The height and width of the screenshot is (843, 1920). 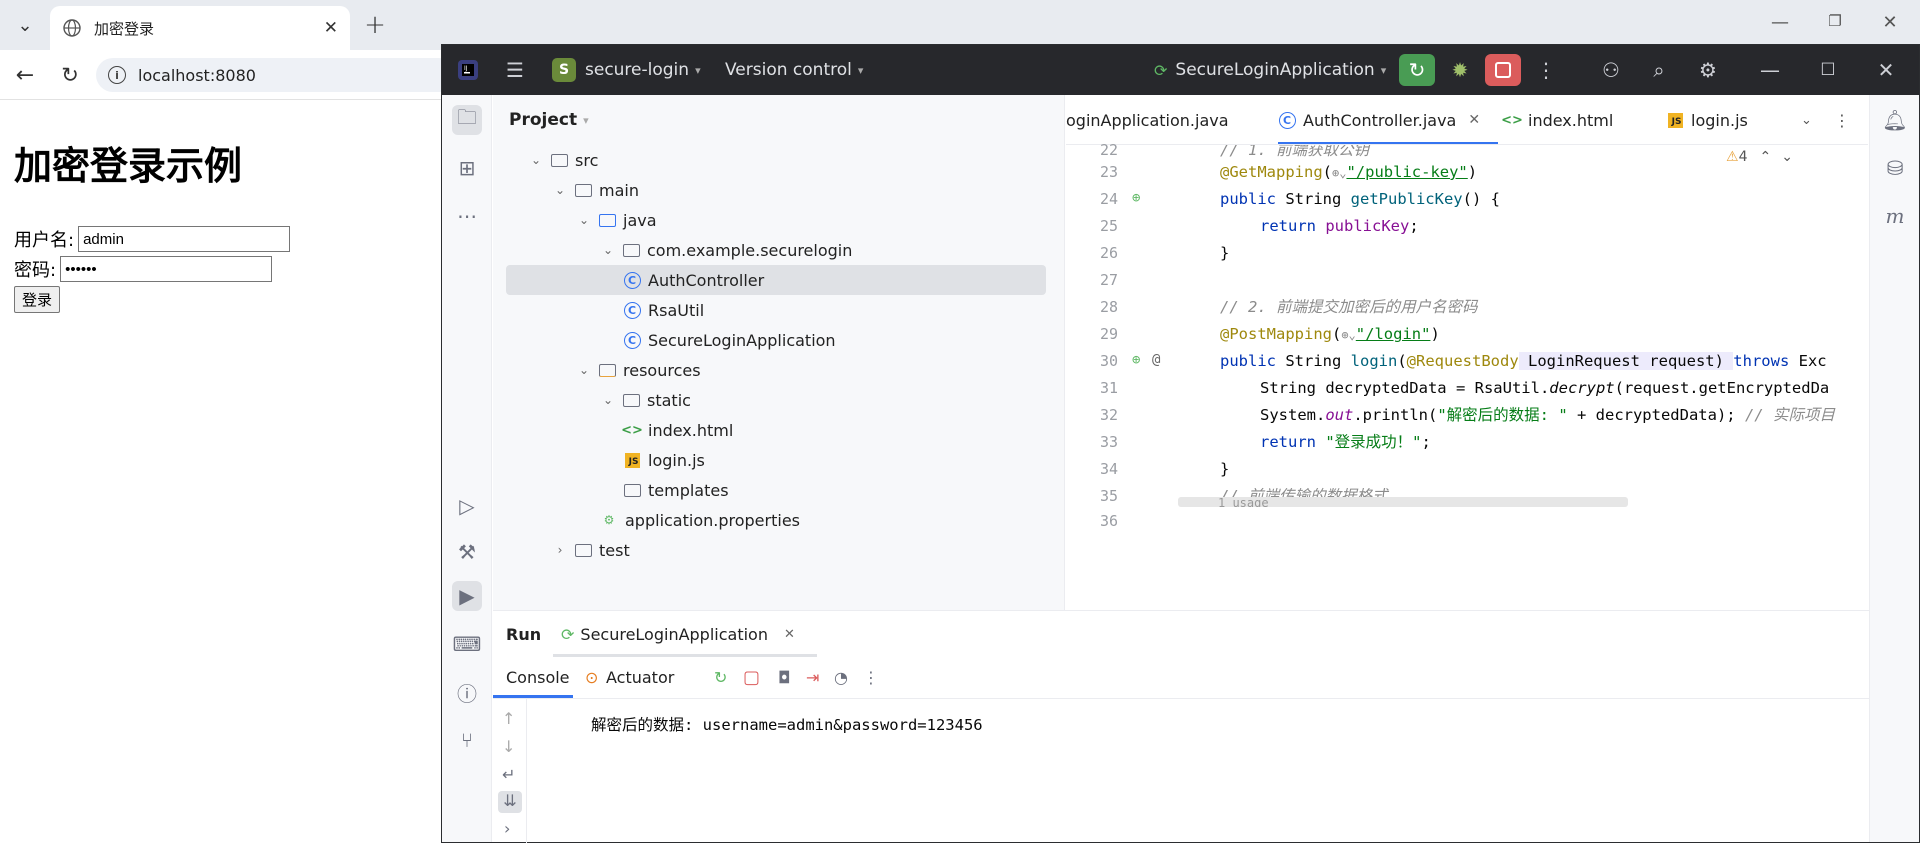 What do you see at coordinates (70, 75) in the screenshot?
I see `reload-icon: ↻` at bounding box center [70, 75].